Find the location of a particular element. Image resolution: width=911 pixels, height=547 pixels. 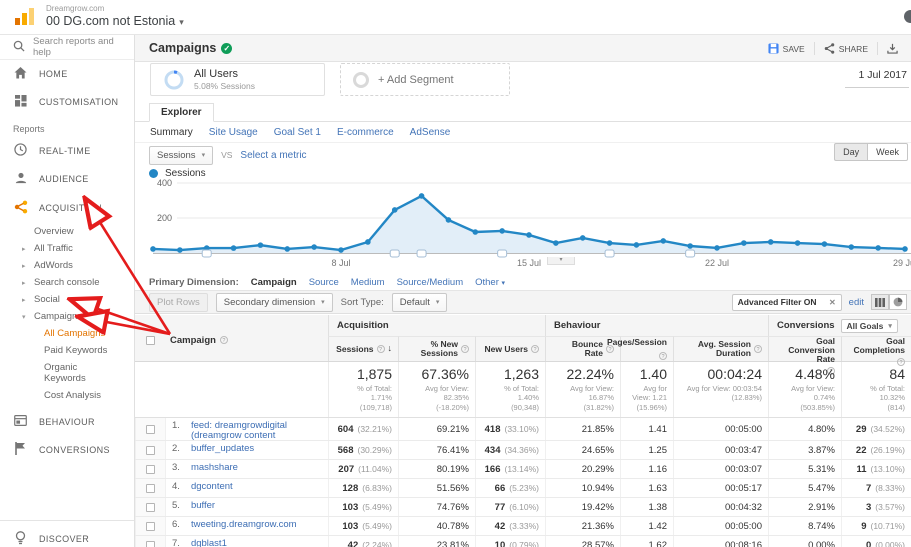

add-segment-button: + Add Segment is located at coordinates (425, 79).